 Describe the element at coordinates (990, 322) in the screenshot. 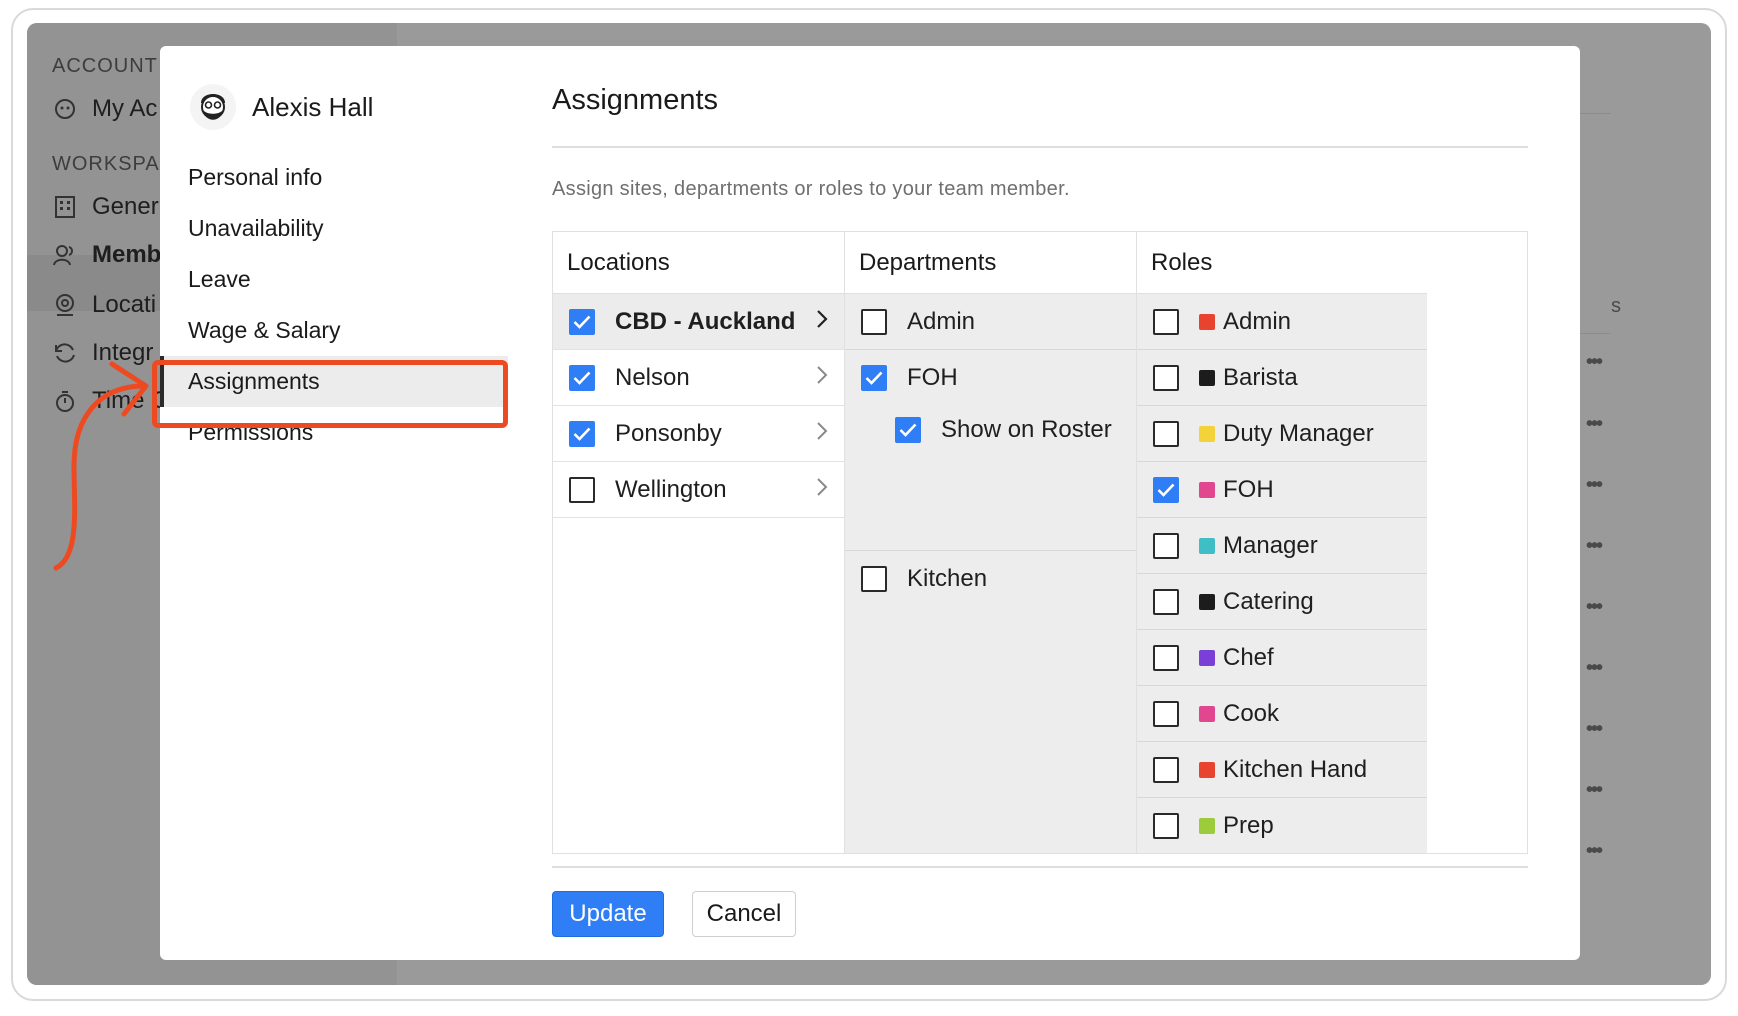

I see `department-row-admin: Admin` at that location.